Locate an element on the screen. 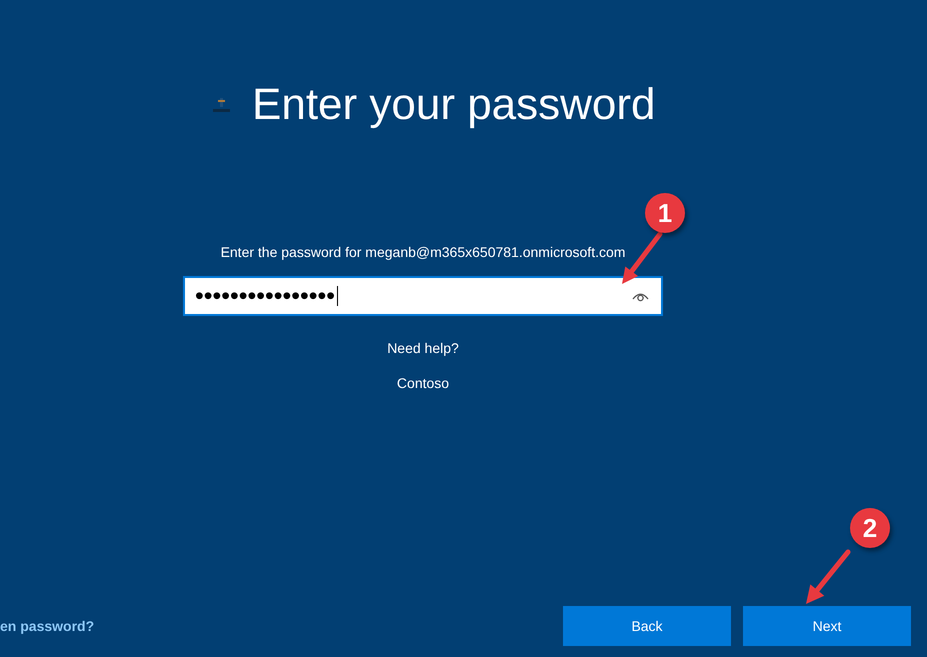 This screenshot has height=657, width=927. password-prompt: Enter the password for meganb@m365x650781.onmicrosoft.com is located at coordinates (423, 252).